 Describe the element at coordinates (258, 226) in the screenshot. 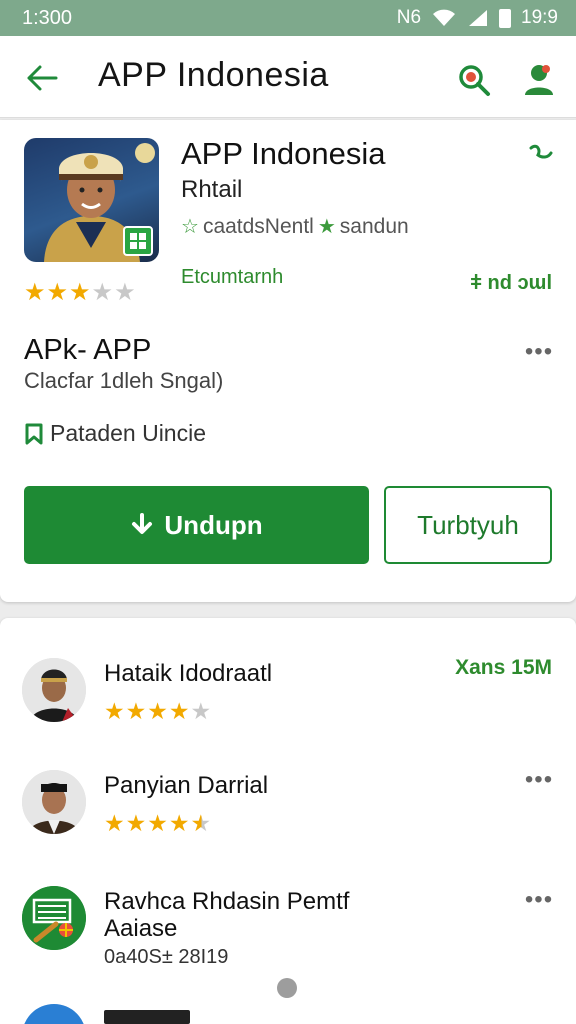

I see `app-tag-1: caatdsNentl` at that location.